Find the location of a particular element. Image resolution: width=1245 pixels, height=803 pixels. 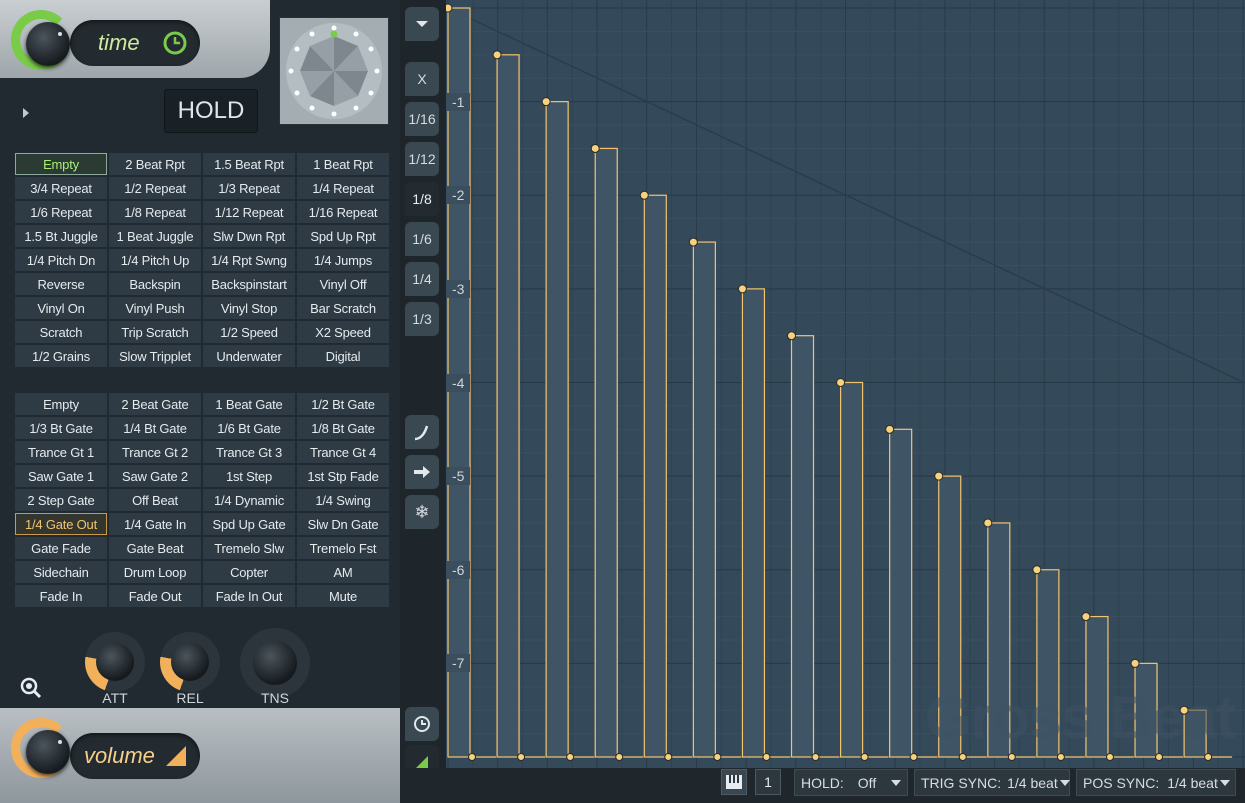

curve-tool-button is located at coordinates (422, 432).